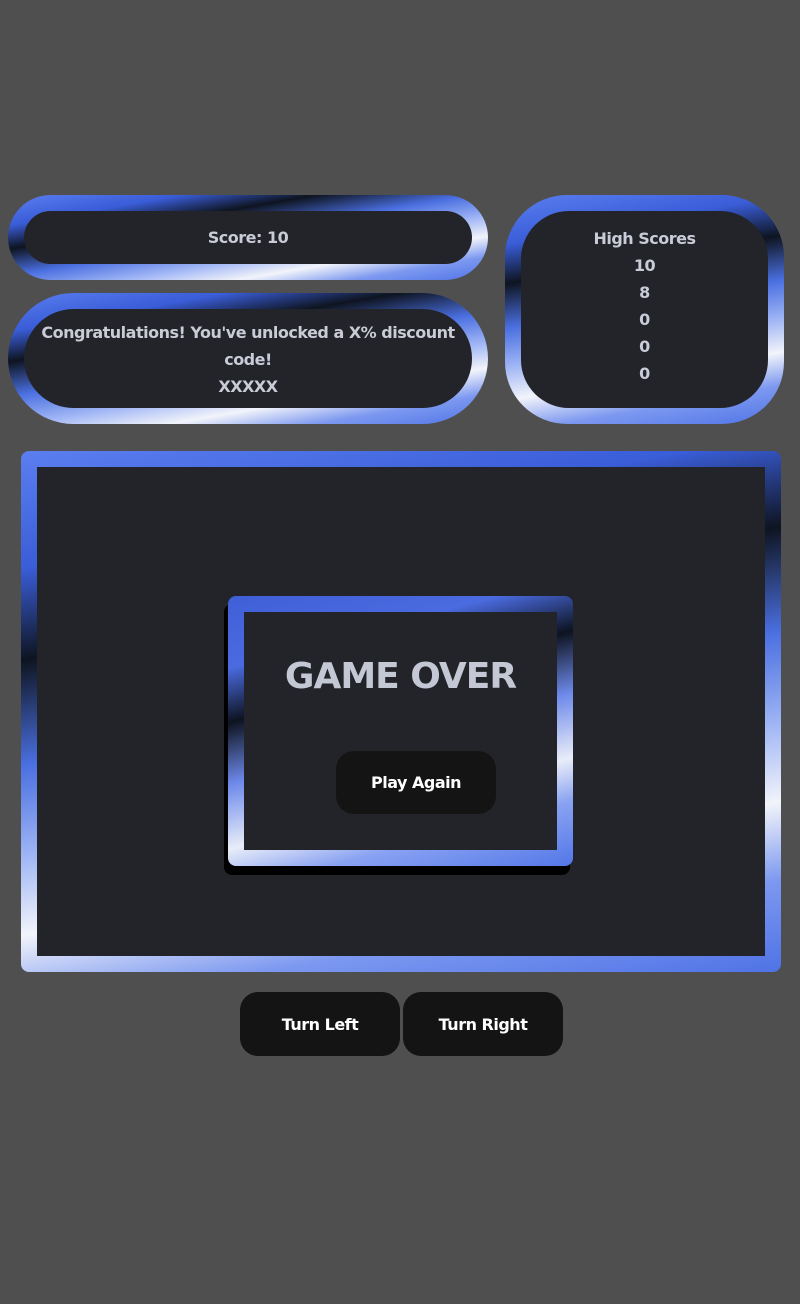  What do you see at coordinates (644, 265) in the screenshot?
I see `high-score-item: 10` at bounding box center [644, 265].